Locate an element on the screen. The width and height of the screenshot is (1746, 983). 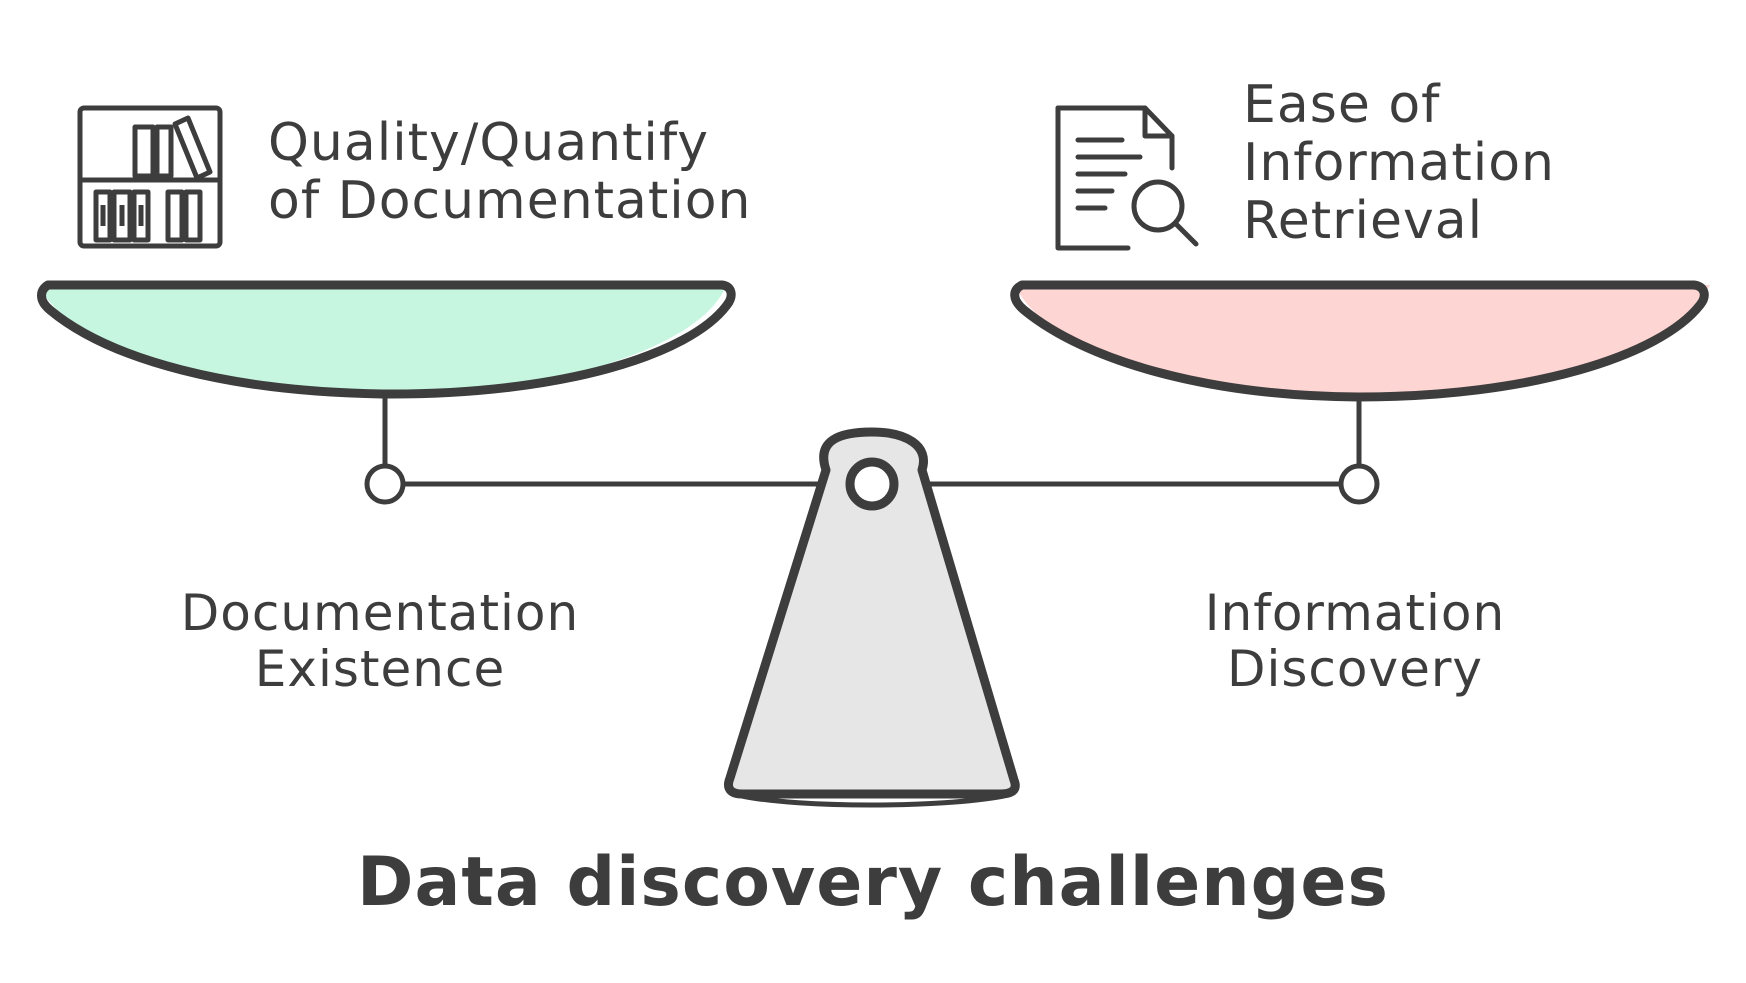
left-top-label-line: of Documentation is located at coordinates (510, 201).